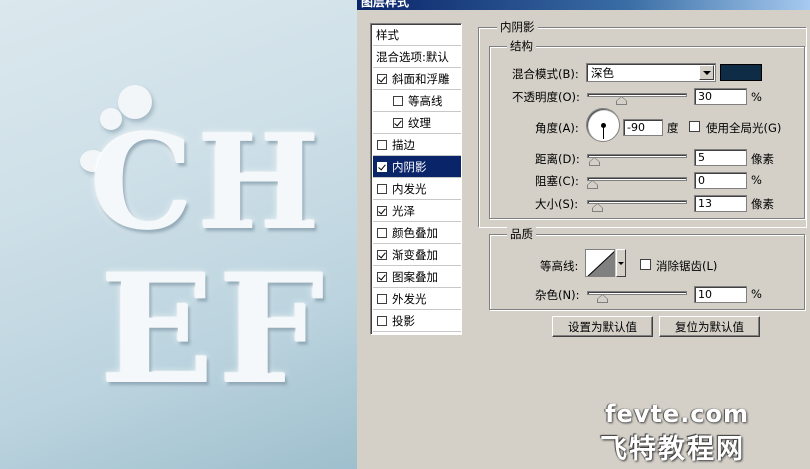 The height and width of the screenshot is (469, 810). What do you see at coordinates (417, 145) in the screenshot?
I see `style-item: 描边` at bounding box center [417, 145].